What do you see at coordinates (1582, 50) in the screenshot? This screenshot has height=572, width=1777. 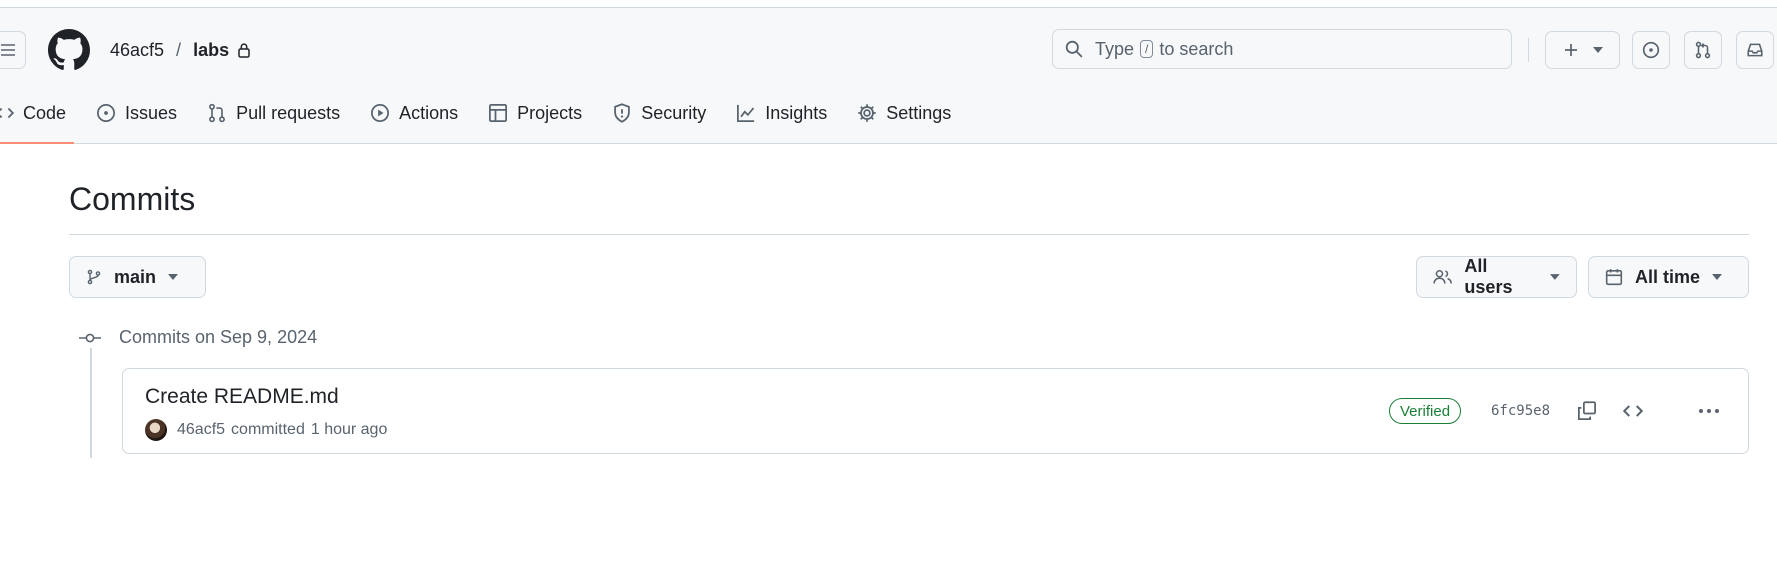 I see `create-new-button` at bounding box center [1582, 50].